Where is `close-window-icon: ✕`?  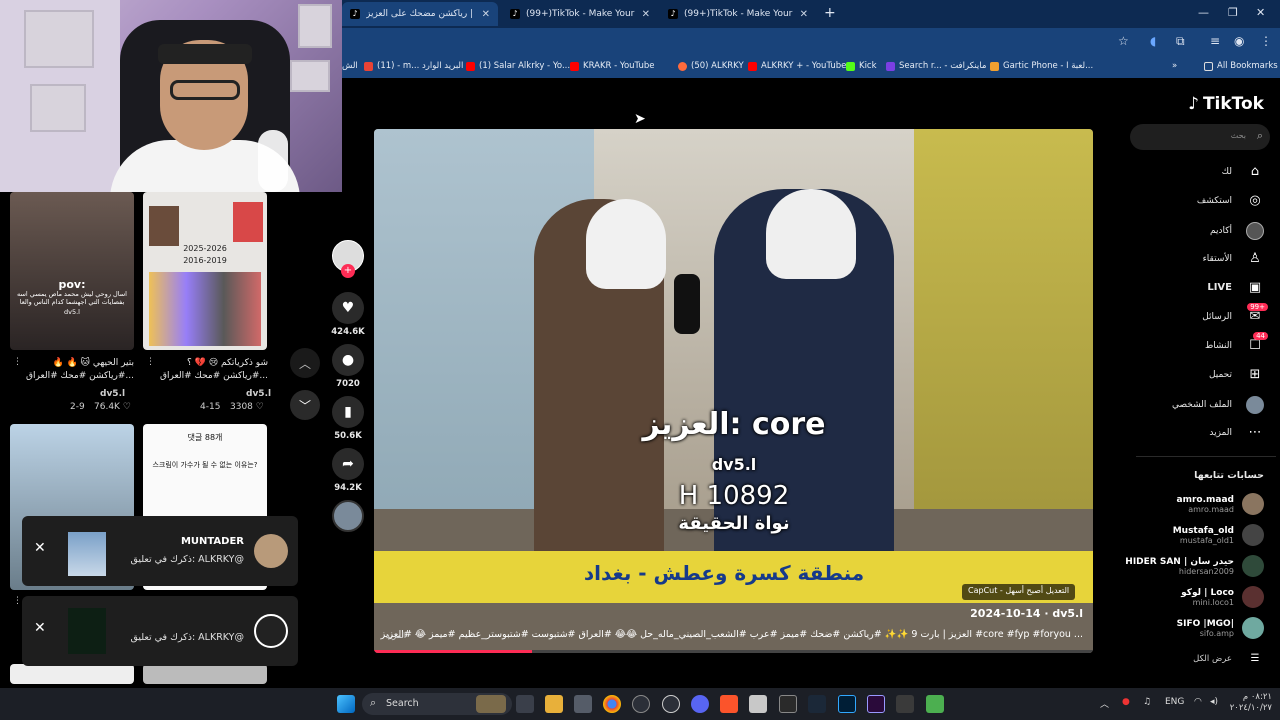 close-window-icon: ✕ is located at coordinates (1260, 12).